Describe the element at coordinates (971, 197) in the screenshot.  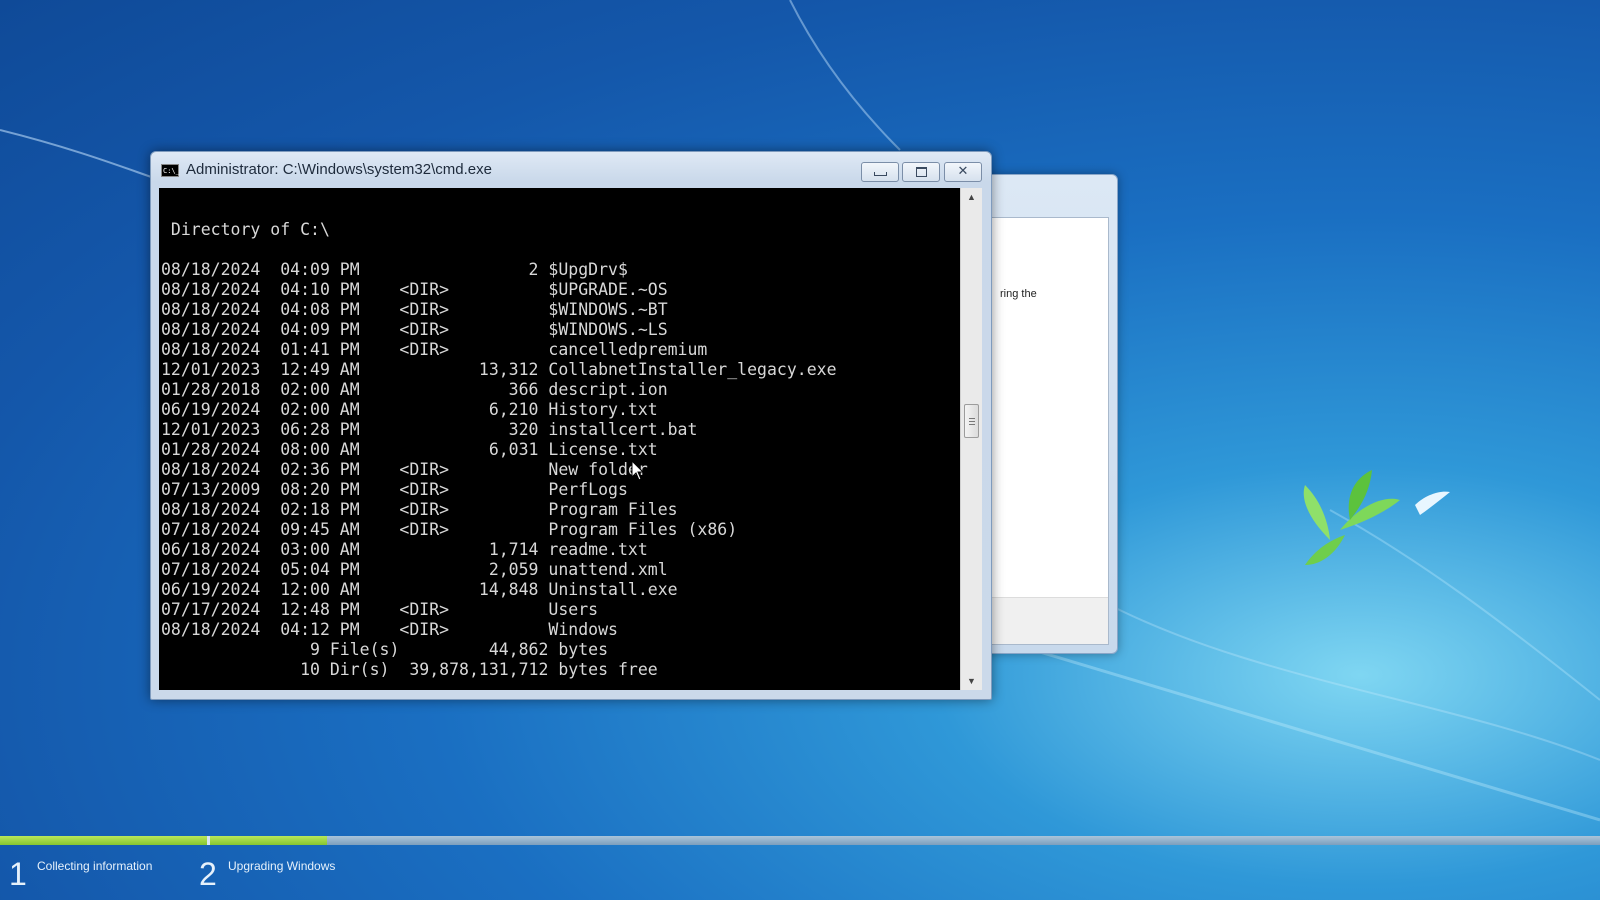
I see `scroll-up-arrow-icon: ▲` at that location.